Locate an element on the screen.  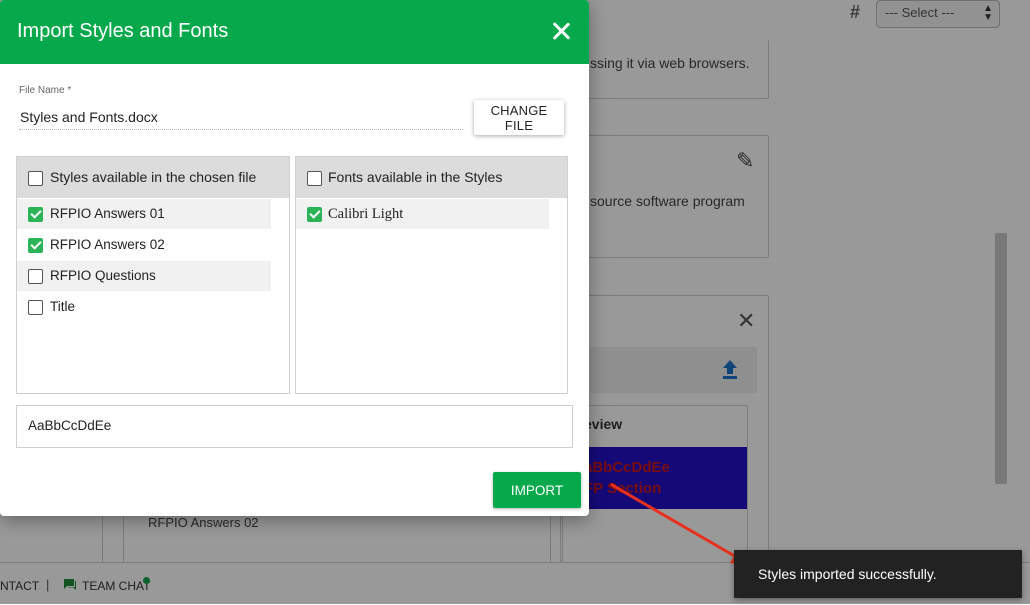
success-toast: Styles imported successfully. is located at coordinates (878, 574).